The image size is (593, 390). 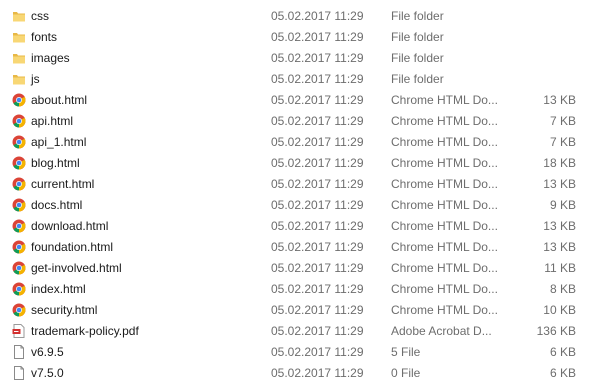 I want to click on file-name: images, so click(x=50, y=58).